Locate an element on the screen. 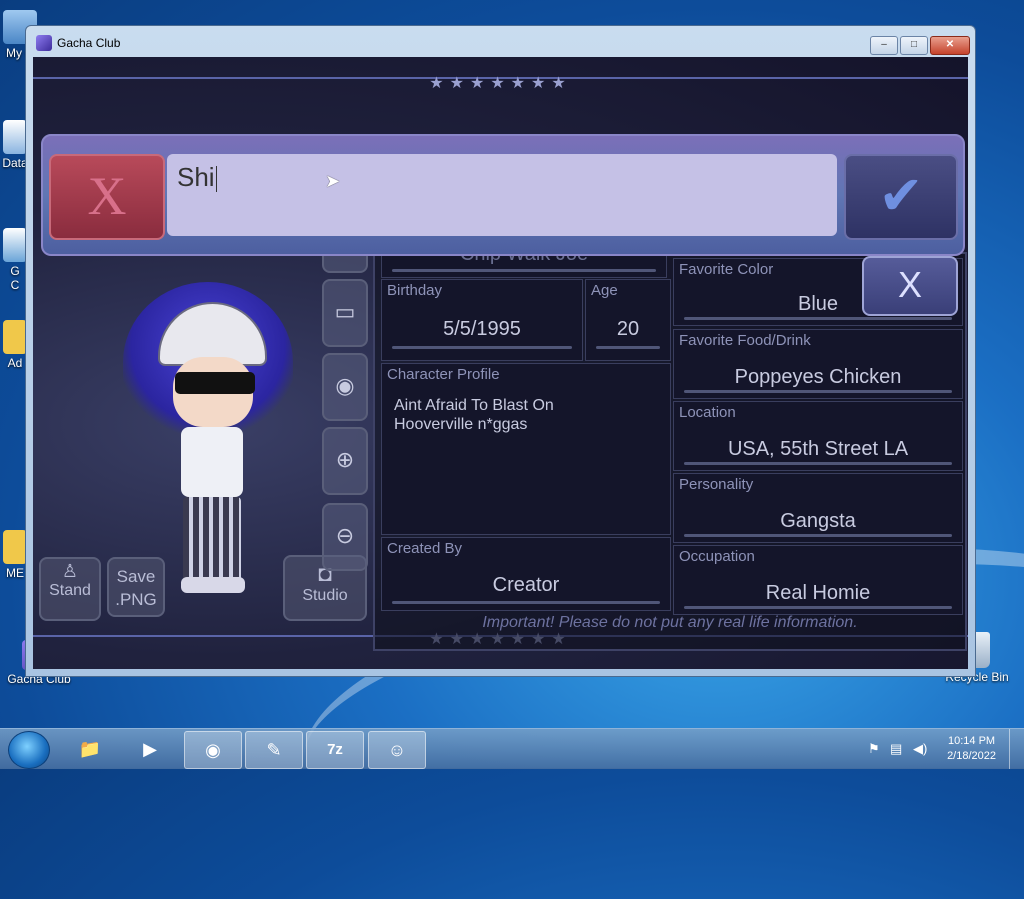 This screenshot has width=1024, height=899. name-field-partial: Chip Walk Joe is located at coordinates (524, 260).